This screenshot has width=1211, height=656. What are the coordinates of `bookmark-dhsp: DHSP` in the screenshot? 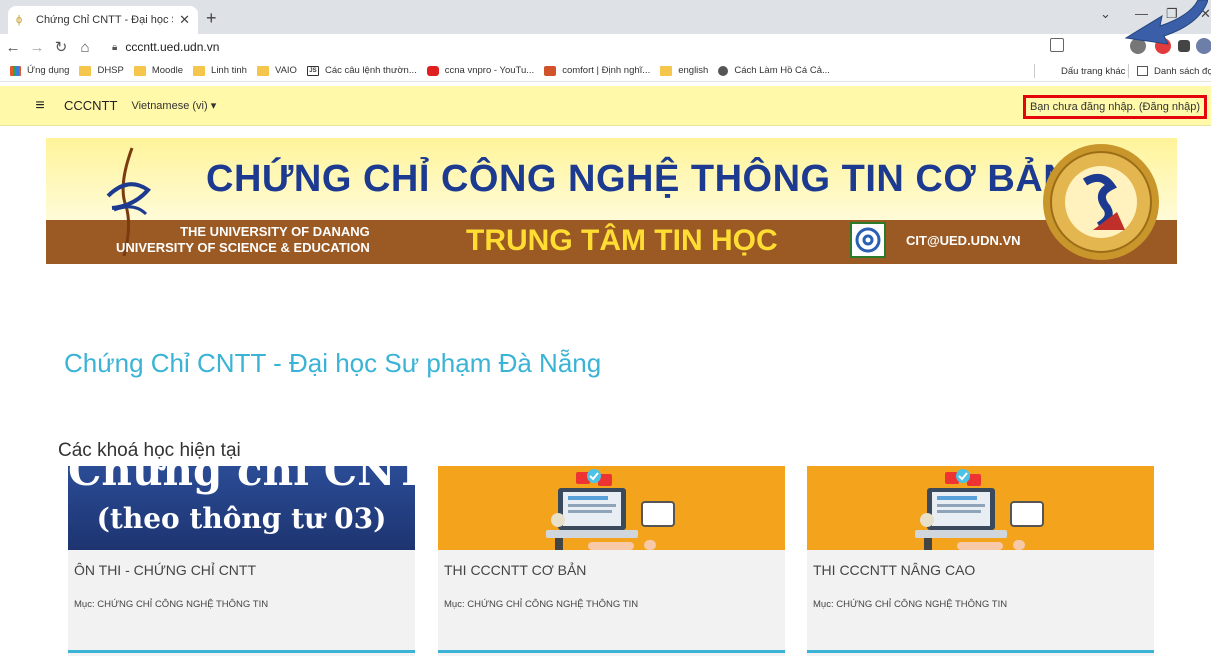 It's located at (101, 70).